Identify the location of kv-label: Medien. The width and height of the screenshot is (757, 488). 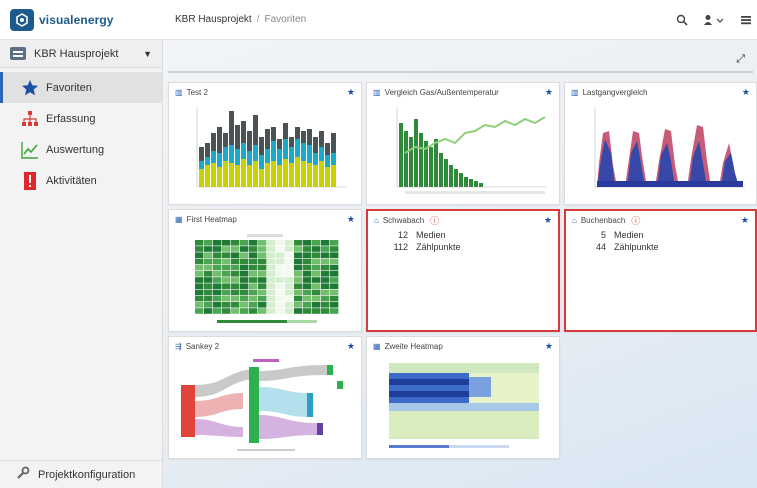
(431, 235).